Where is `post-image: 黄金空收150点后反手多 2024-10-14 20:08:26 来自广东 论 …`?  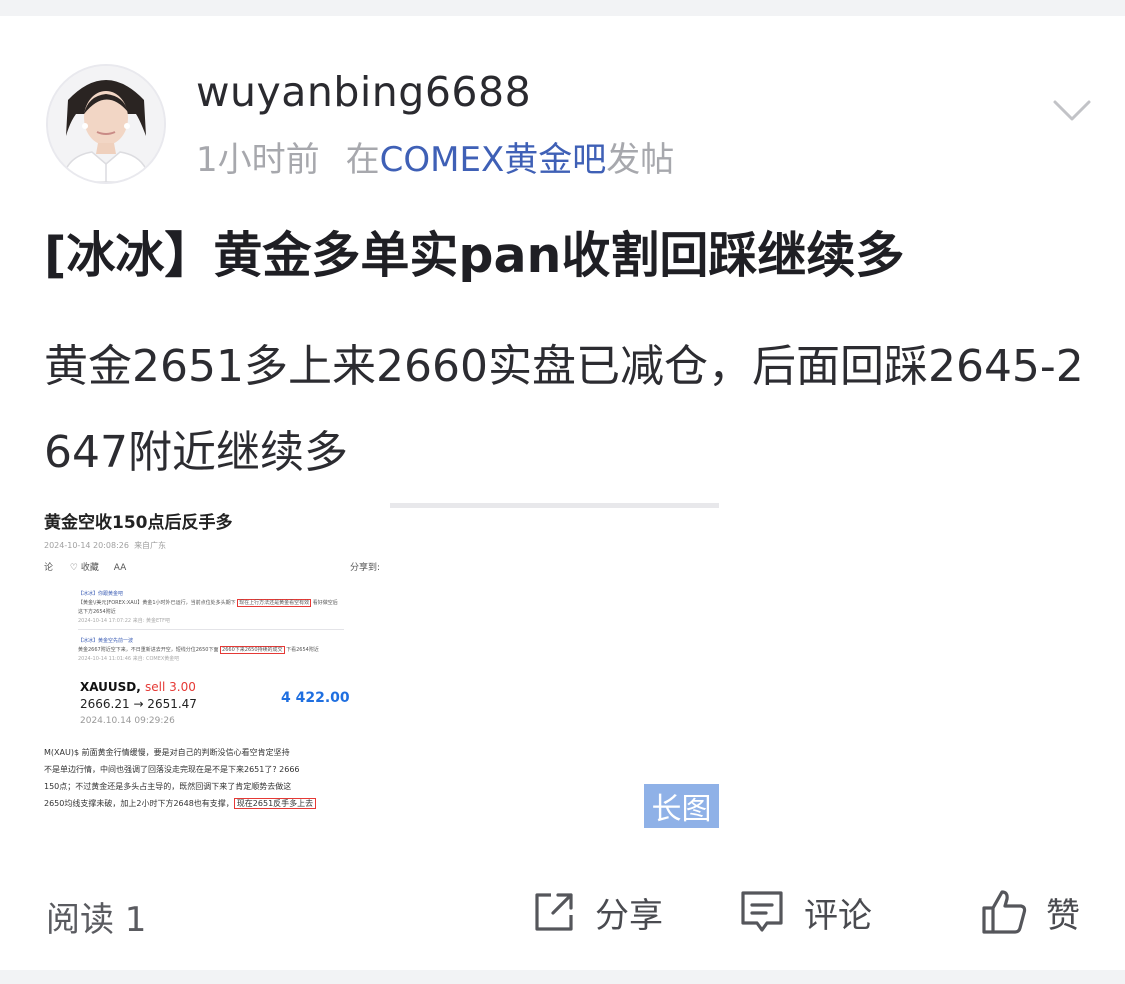 post-image: 黄金空收150点后反手多 2024-10-14 20:08:26 来自广东 论 … is located at coordinates (214, 663).